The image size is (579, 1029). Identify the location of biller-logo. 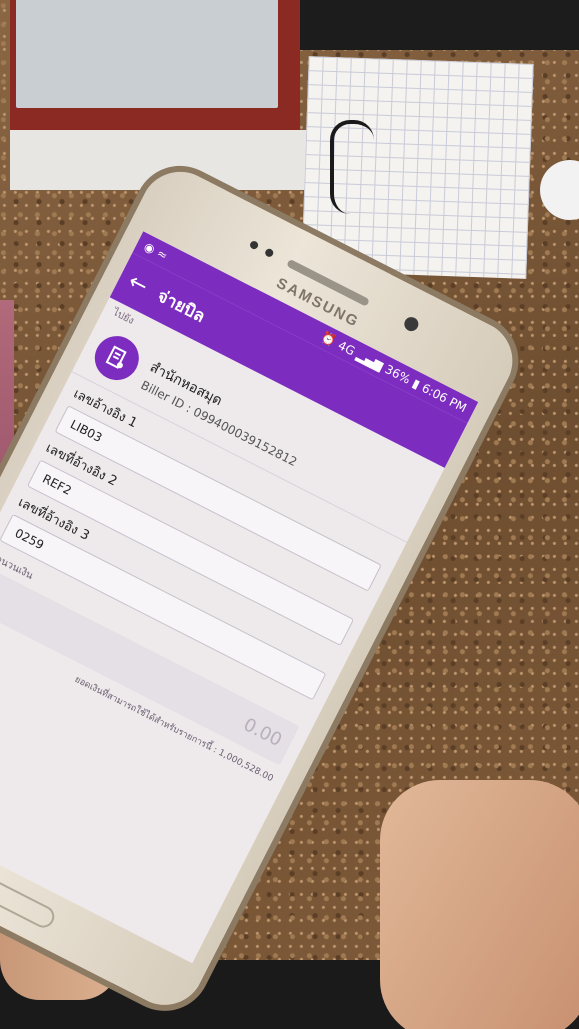
(117, 358).